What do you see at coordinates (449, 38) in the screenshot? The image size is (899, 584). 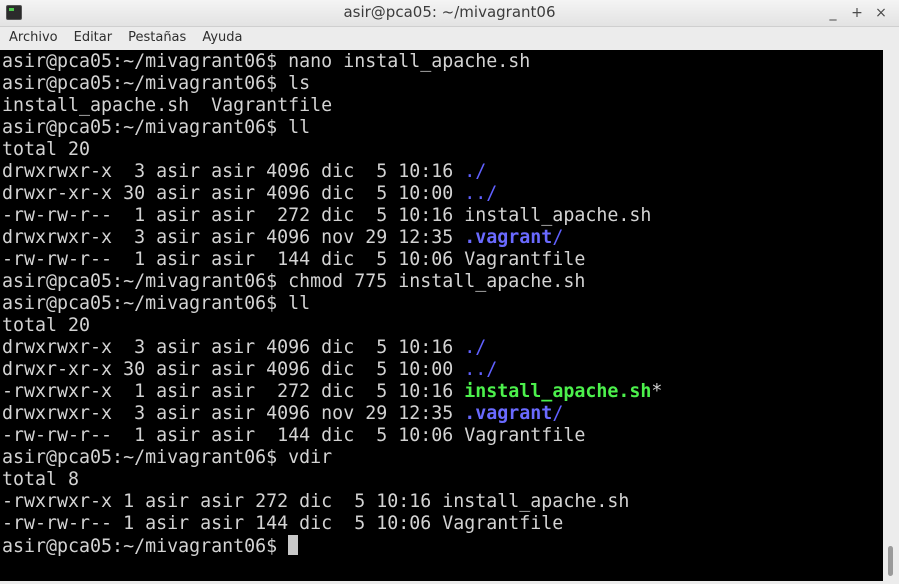 I see `menu-bar: Archivo Editar Pestañas Ayuda` at bounding box center [449, 38].